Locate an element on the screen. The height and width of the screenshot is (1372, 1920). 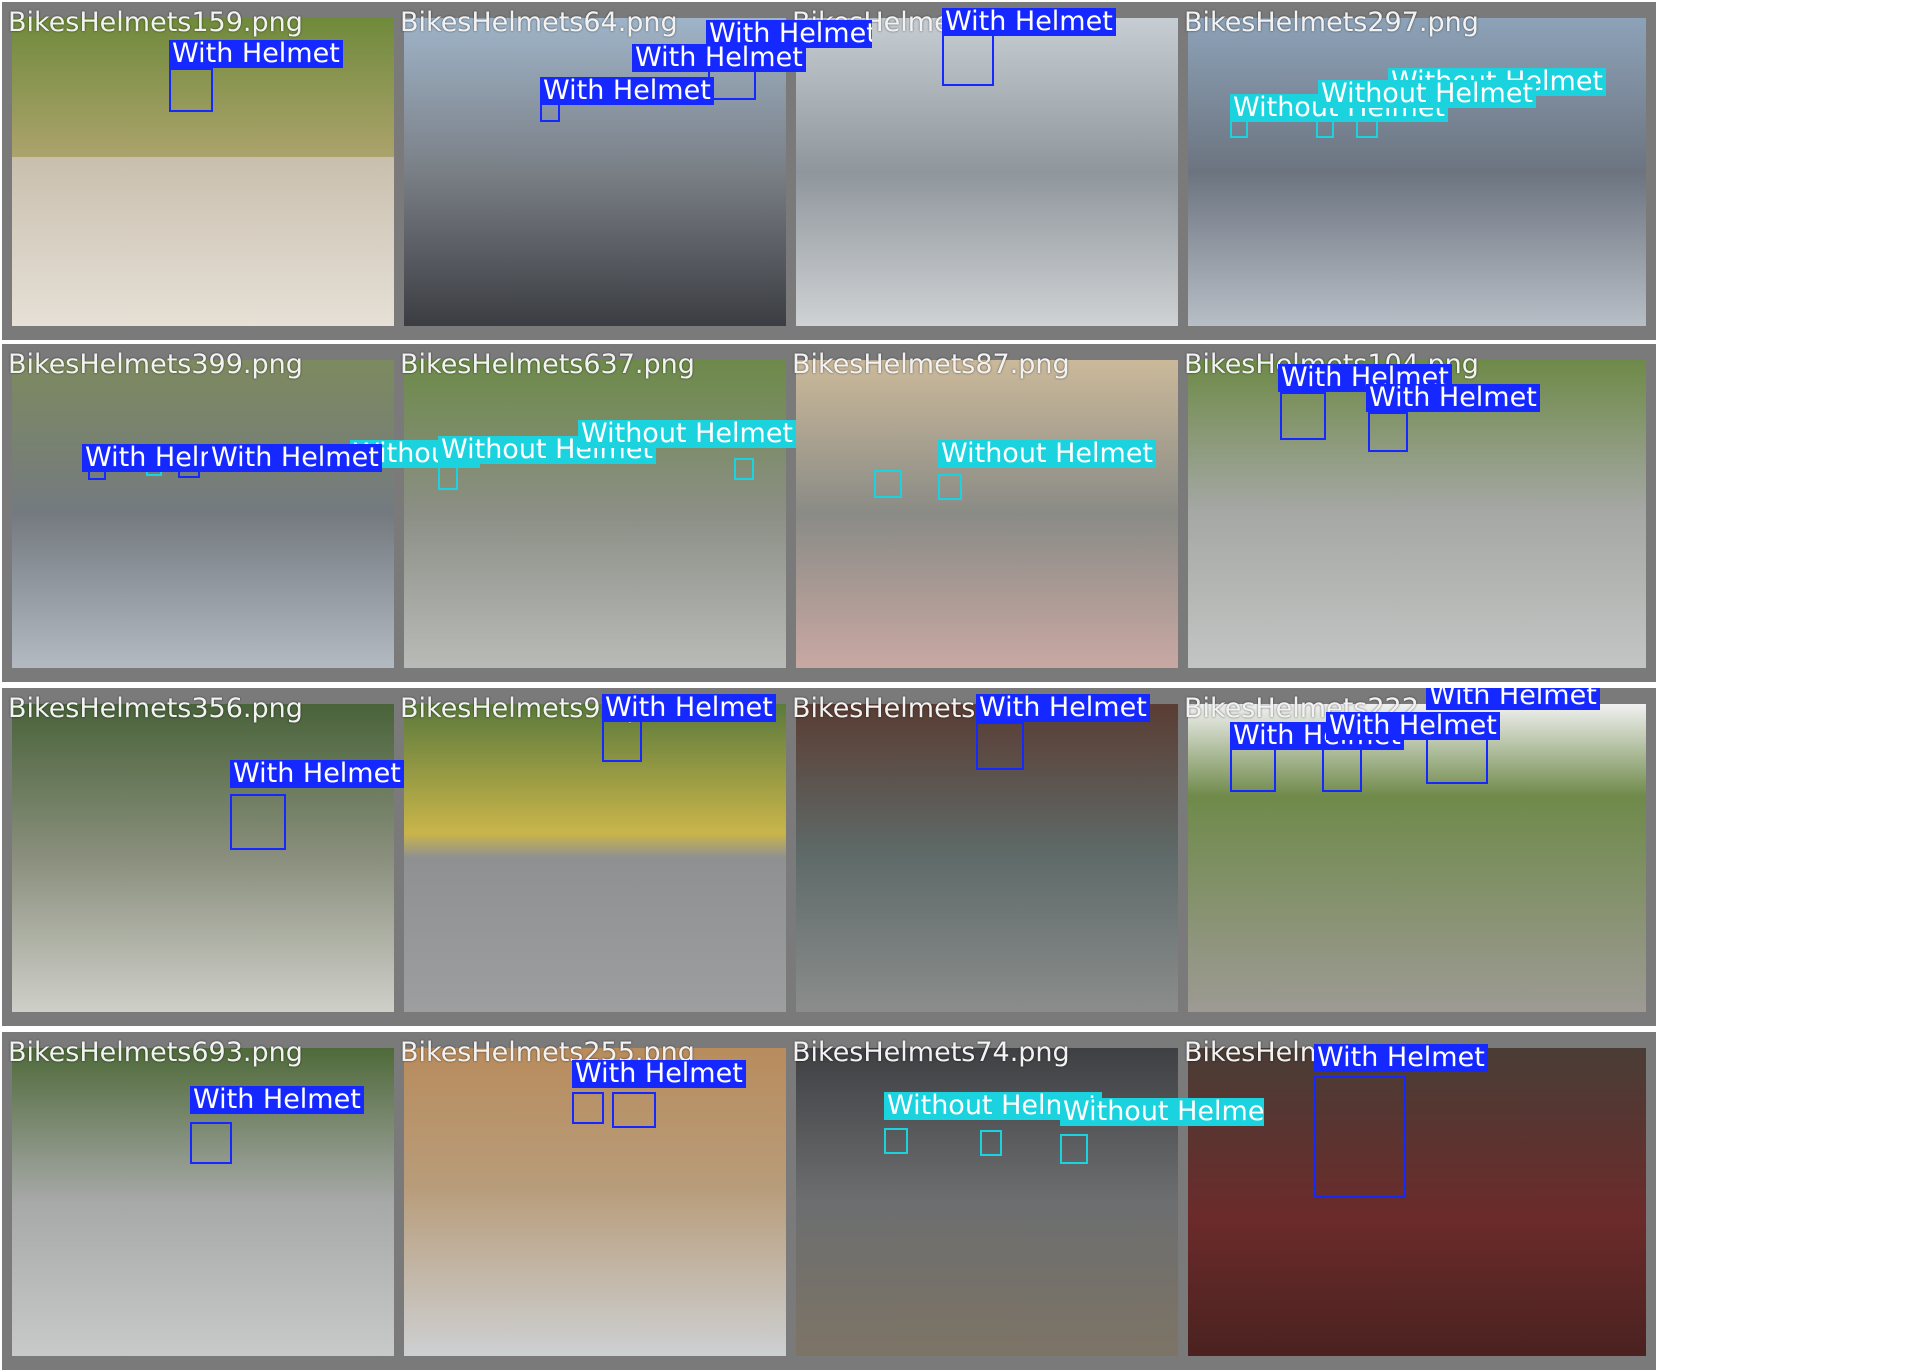
filename-label: BikesHelmets637.png is located at coordinates (547, 364).